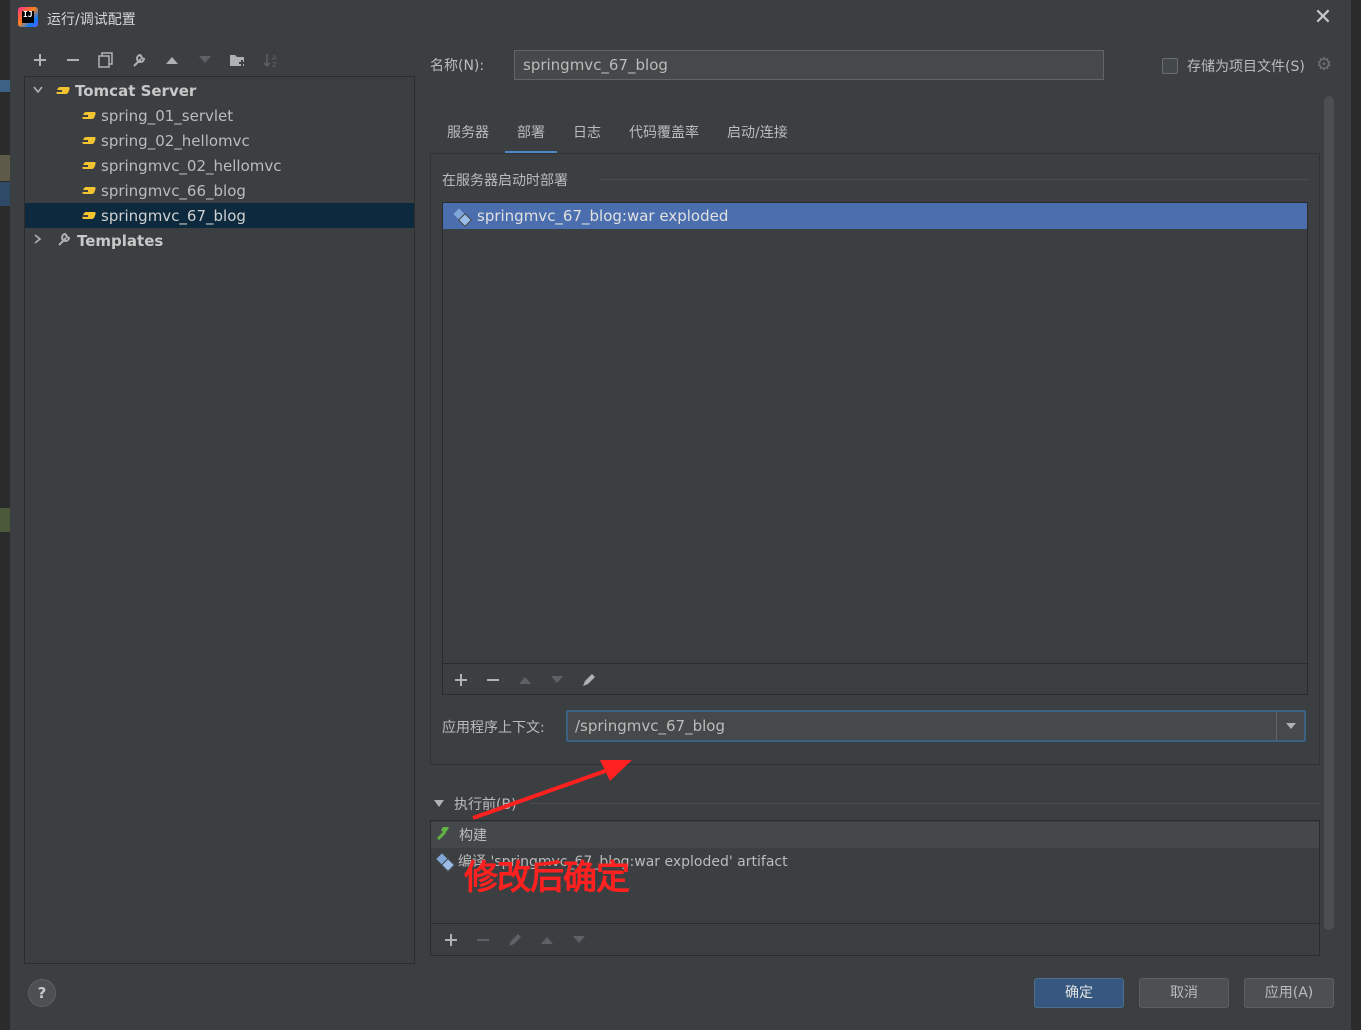 This screenshot has height=1030, width=1361. I want to click on before-launch-toolbar, so click(875, 939).